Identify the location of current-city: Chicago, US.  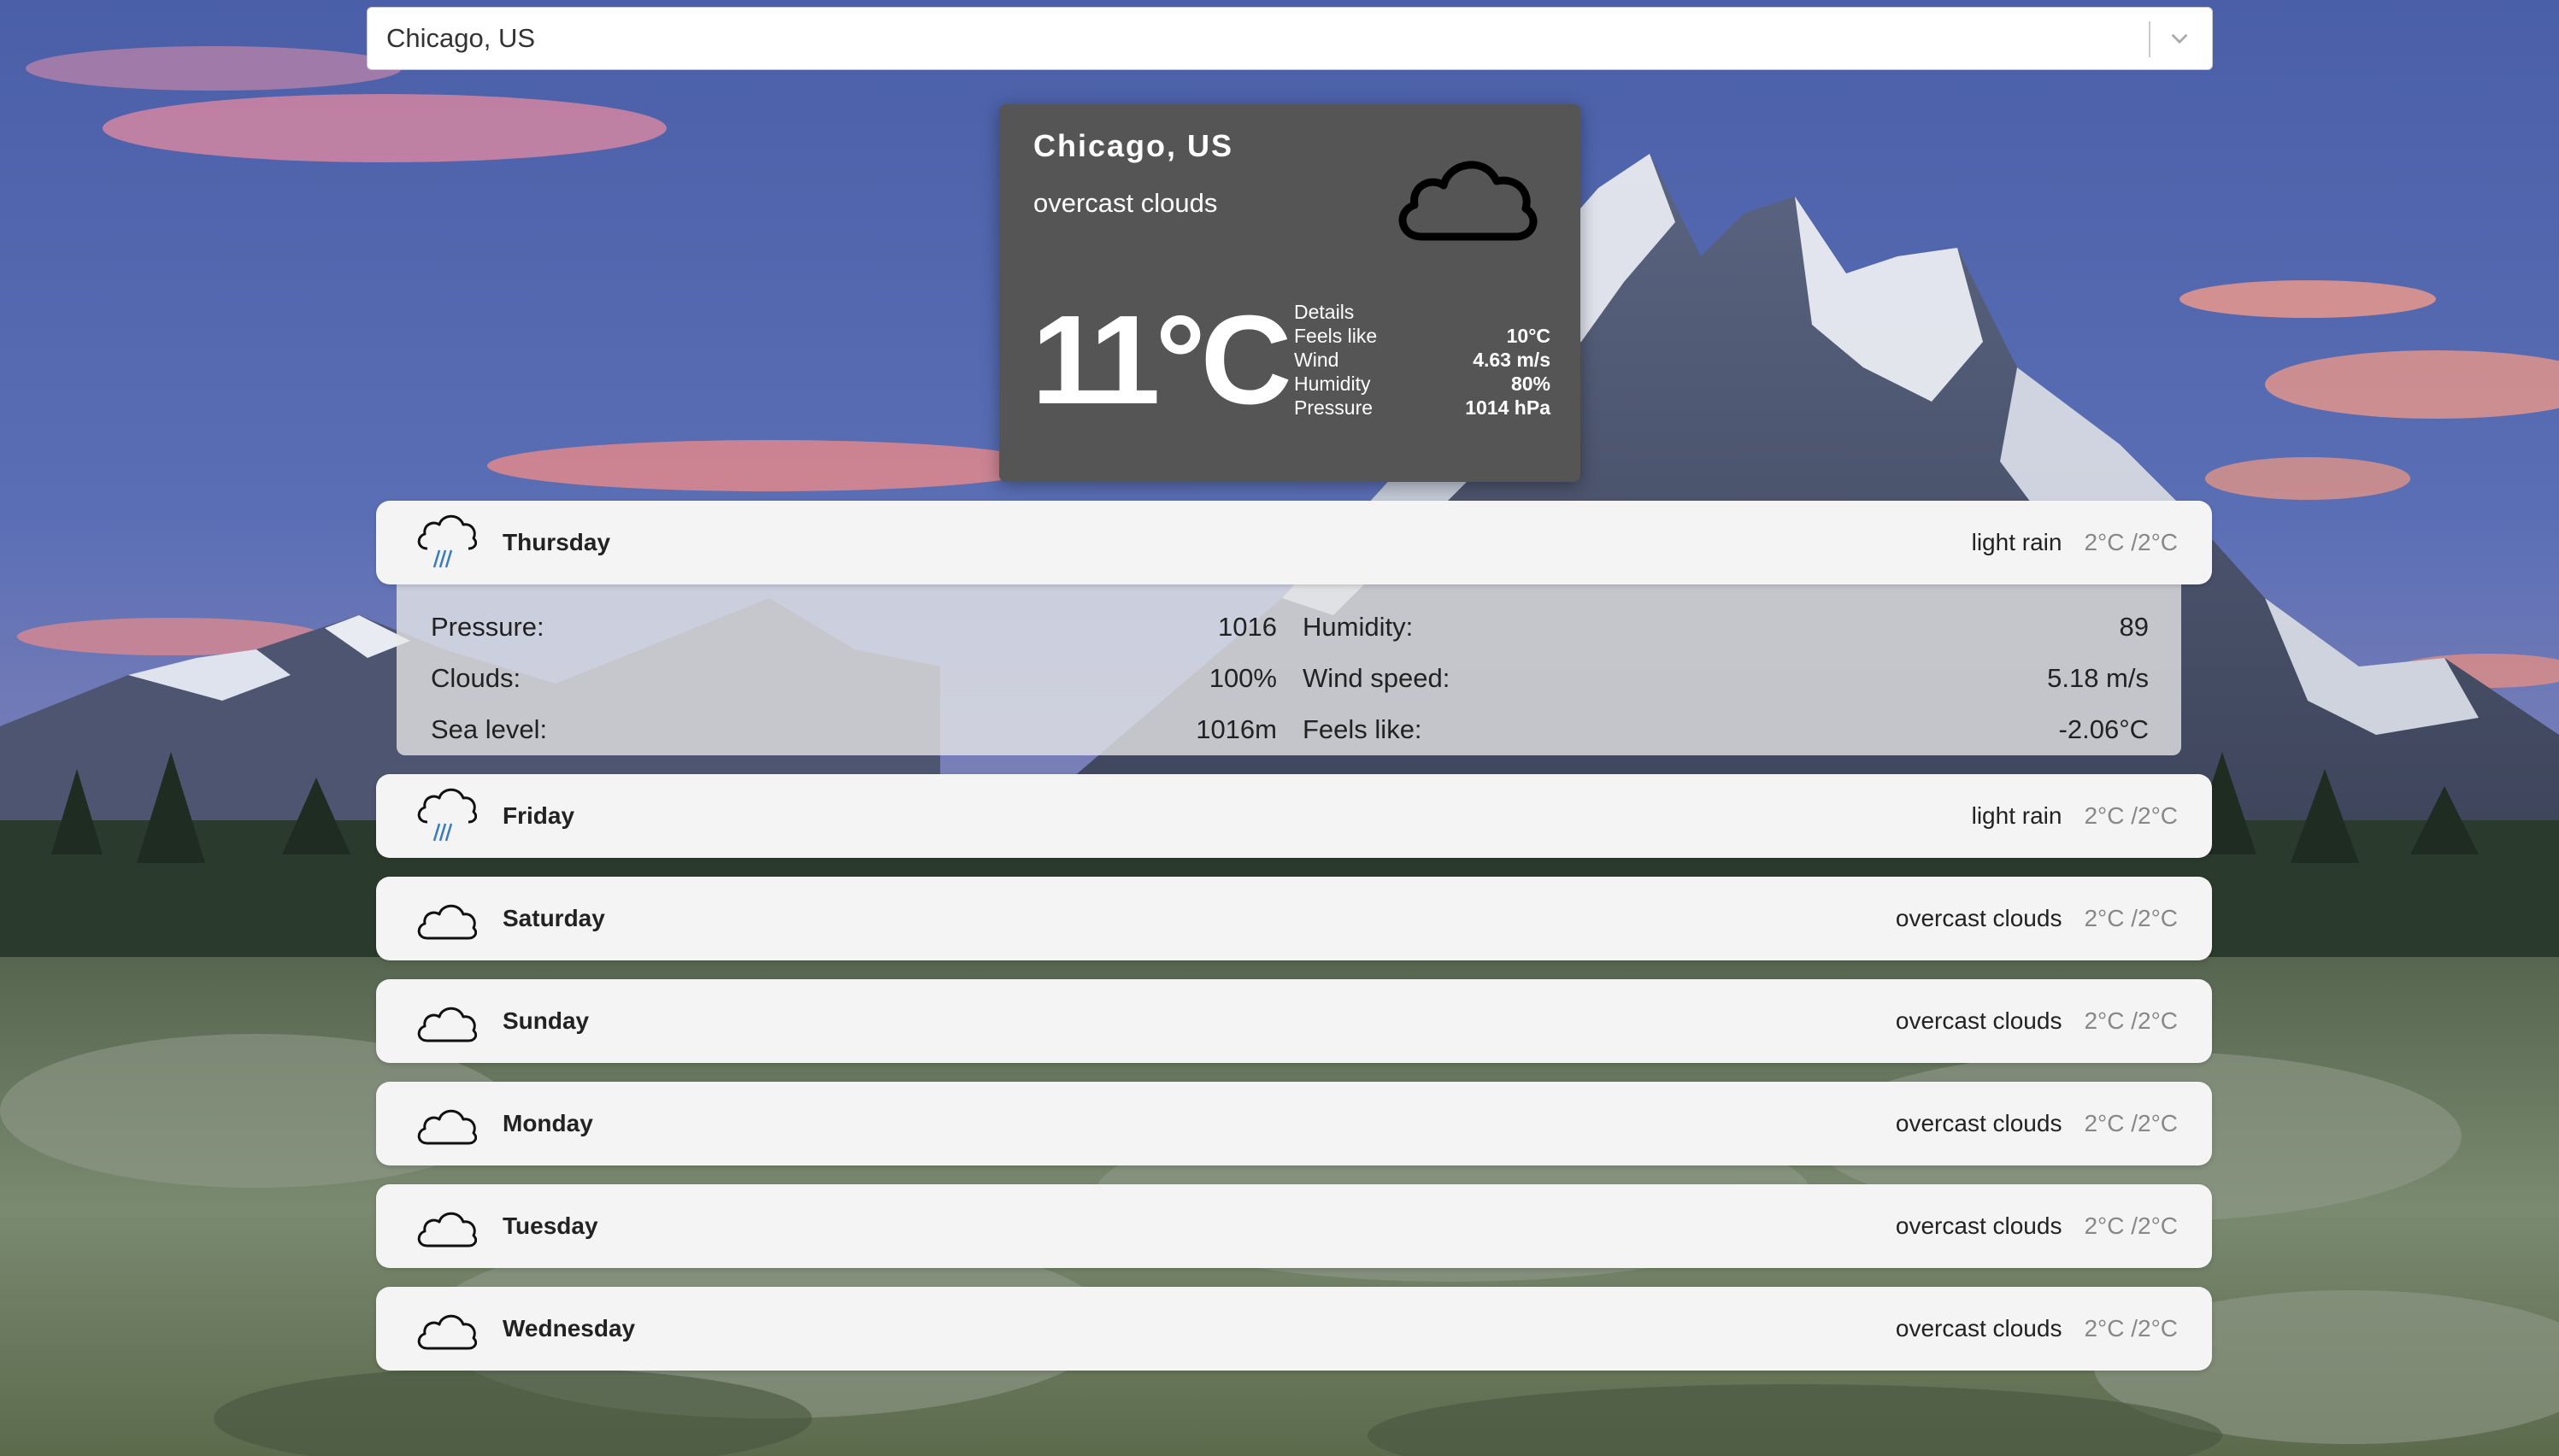
(1133, 145).